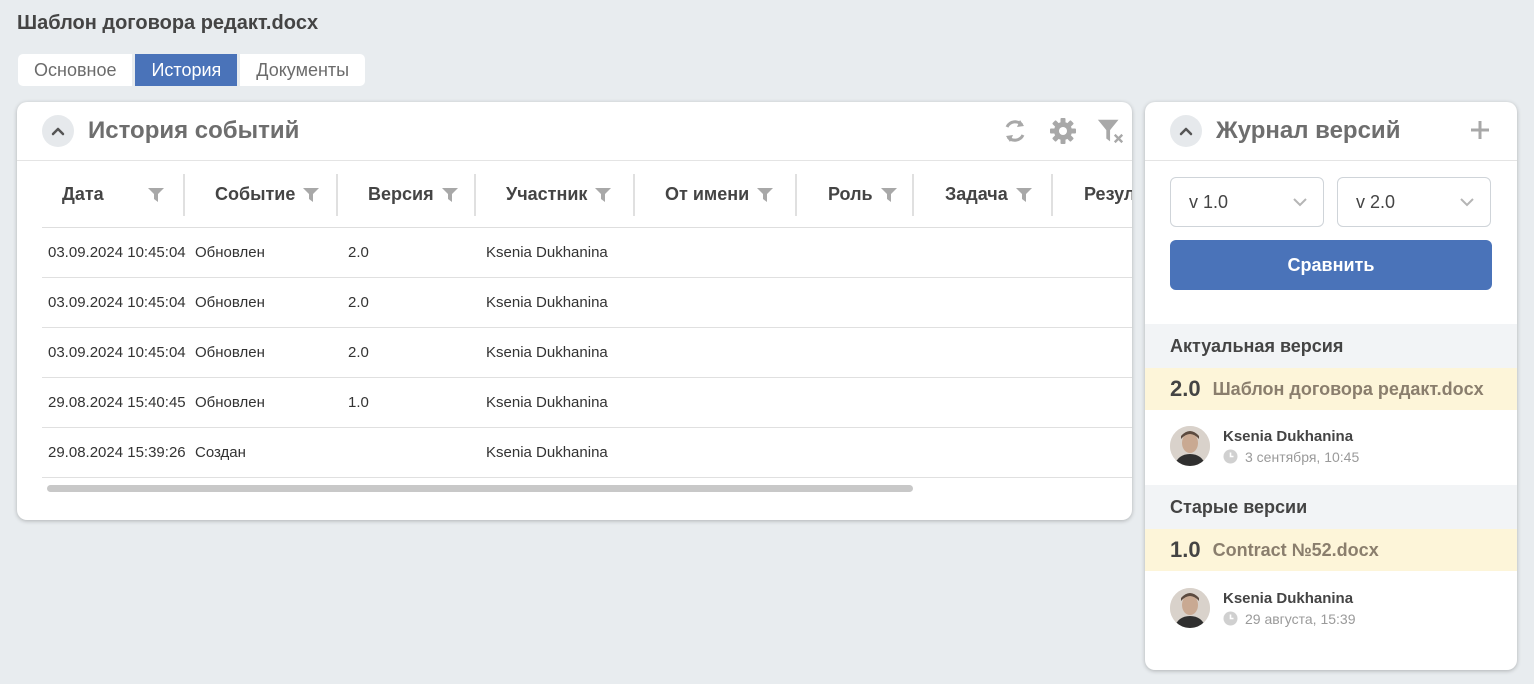  I want to click on plus-icon, so click(1480, 130).